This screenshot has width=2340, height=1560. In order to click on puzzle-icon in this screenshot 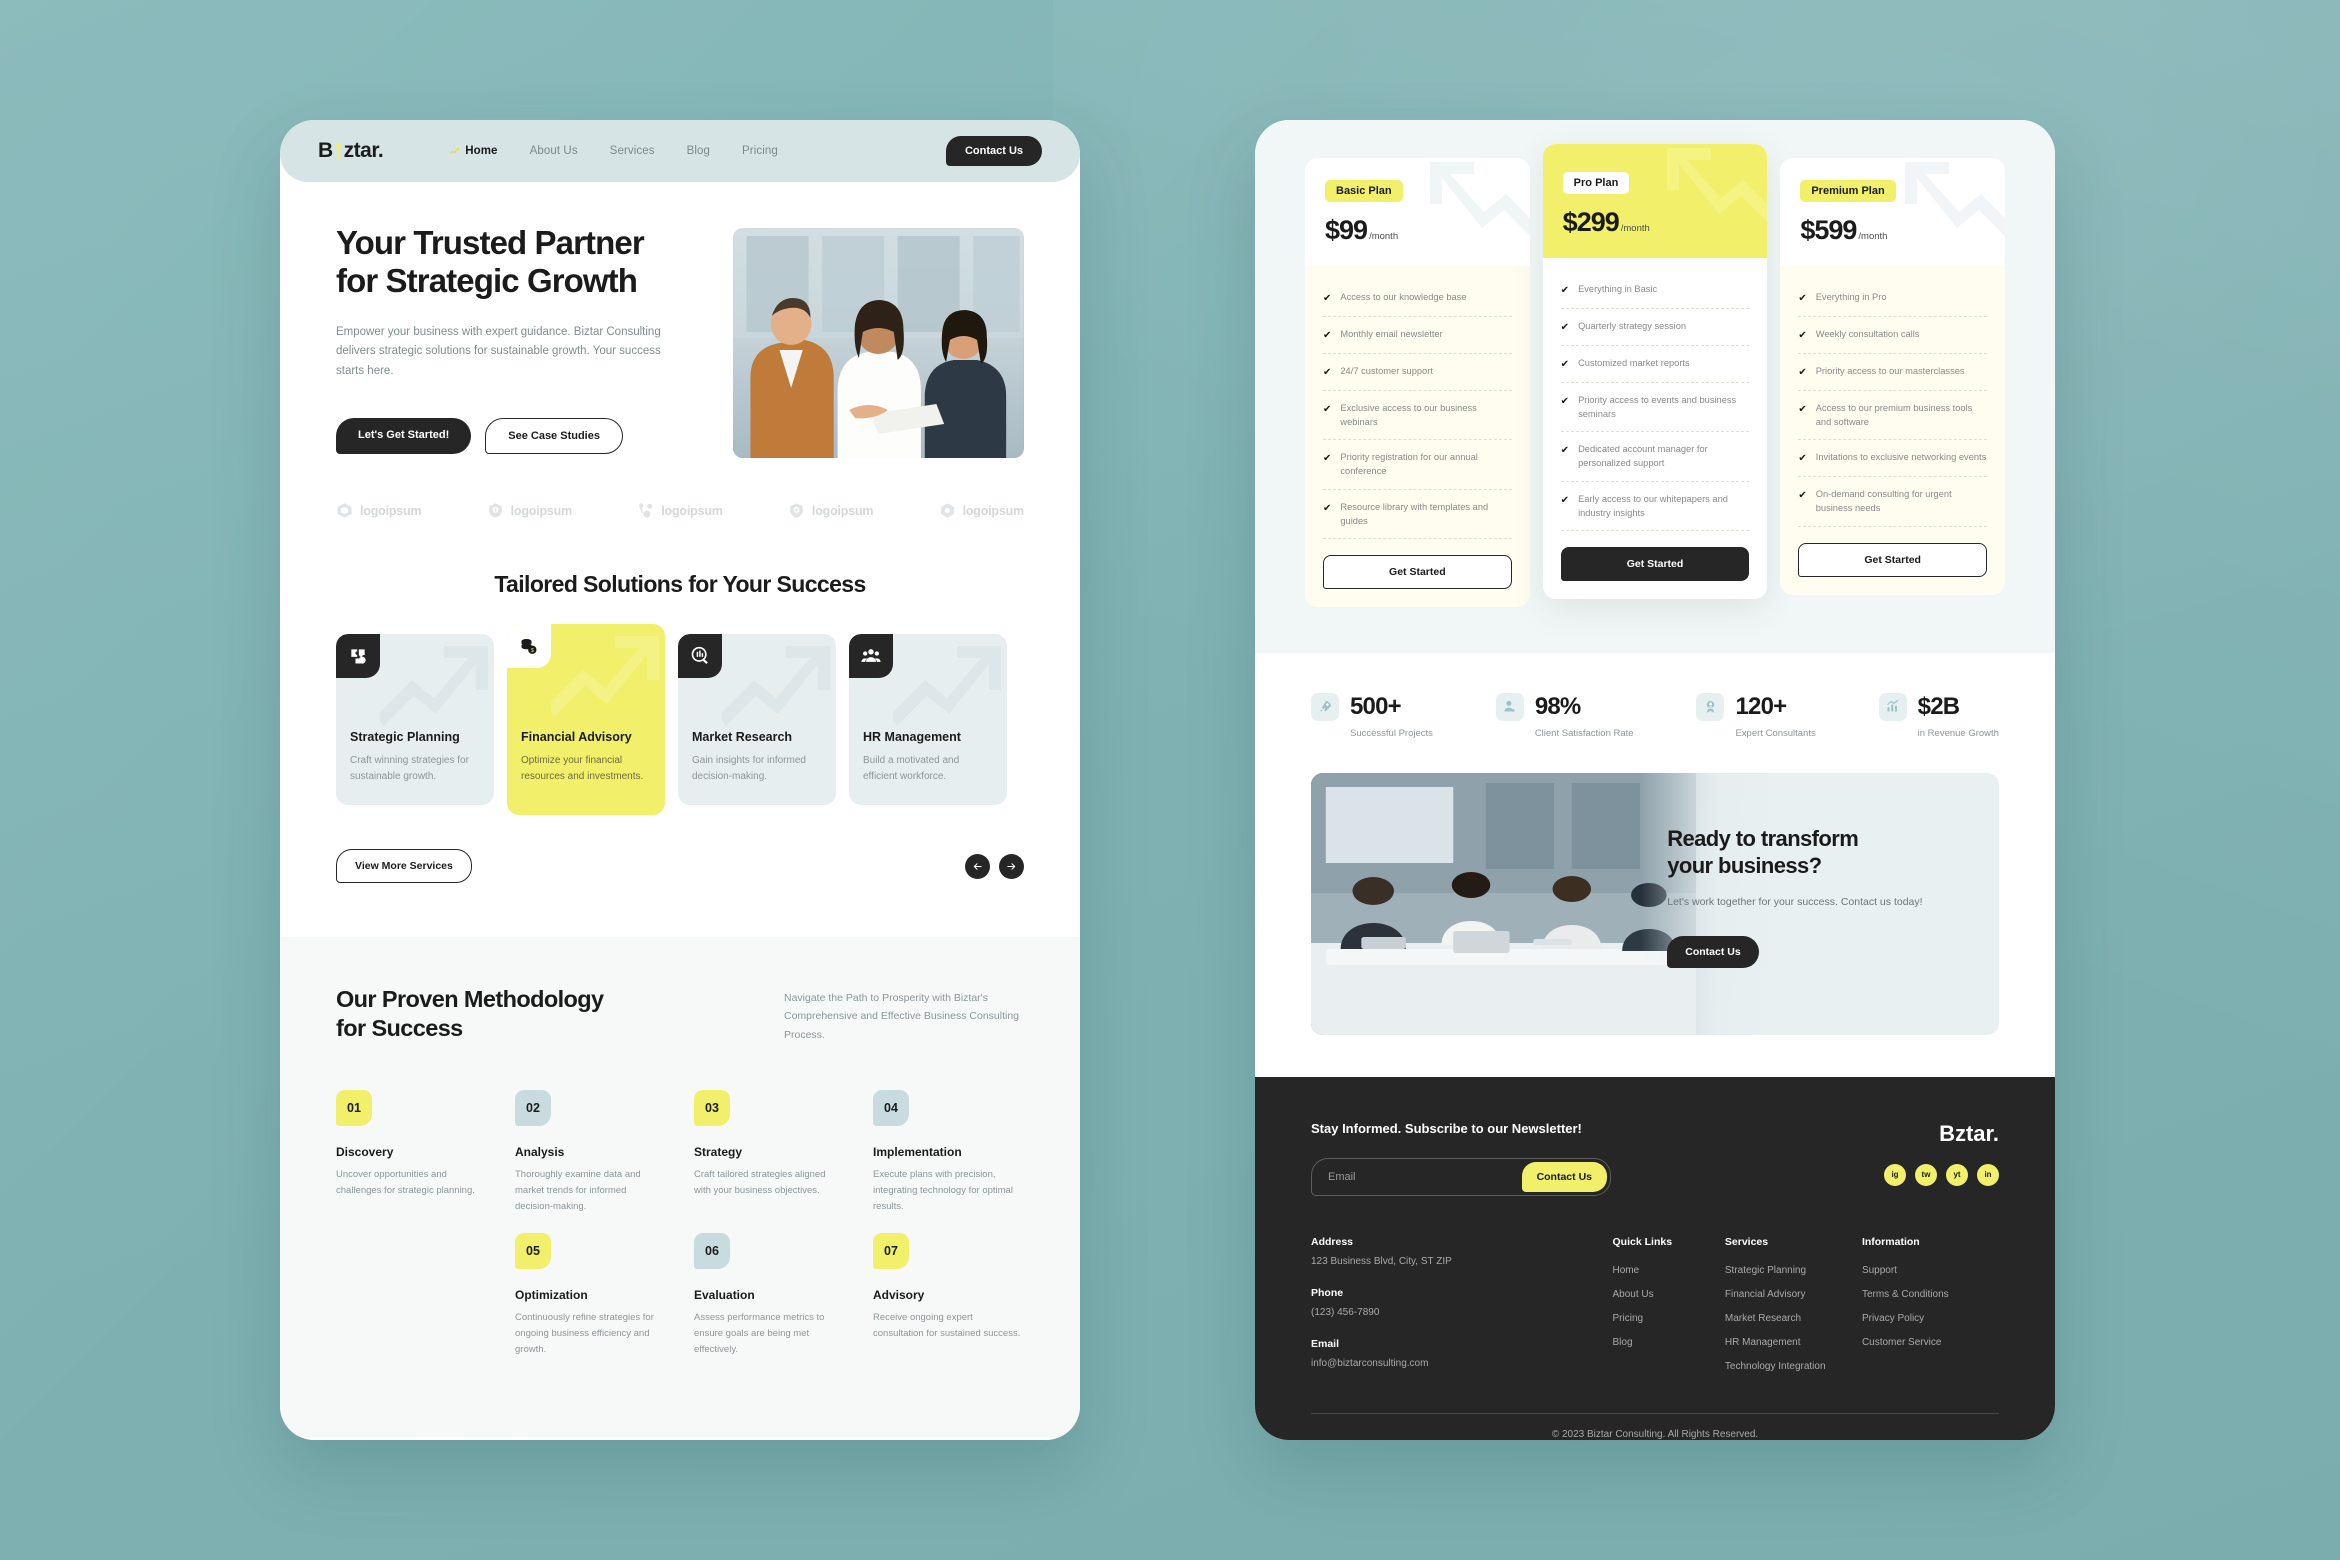, I will do `click(358, 656)`.